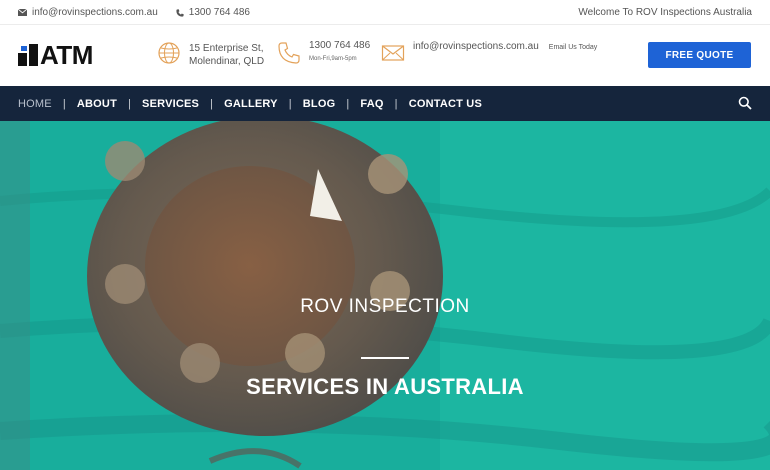 The image size is (770, 470). I want to click on nav-home: HOME, so click(35, 104).